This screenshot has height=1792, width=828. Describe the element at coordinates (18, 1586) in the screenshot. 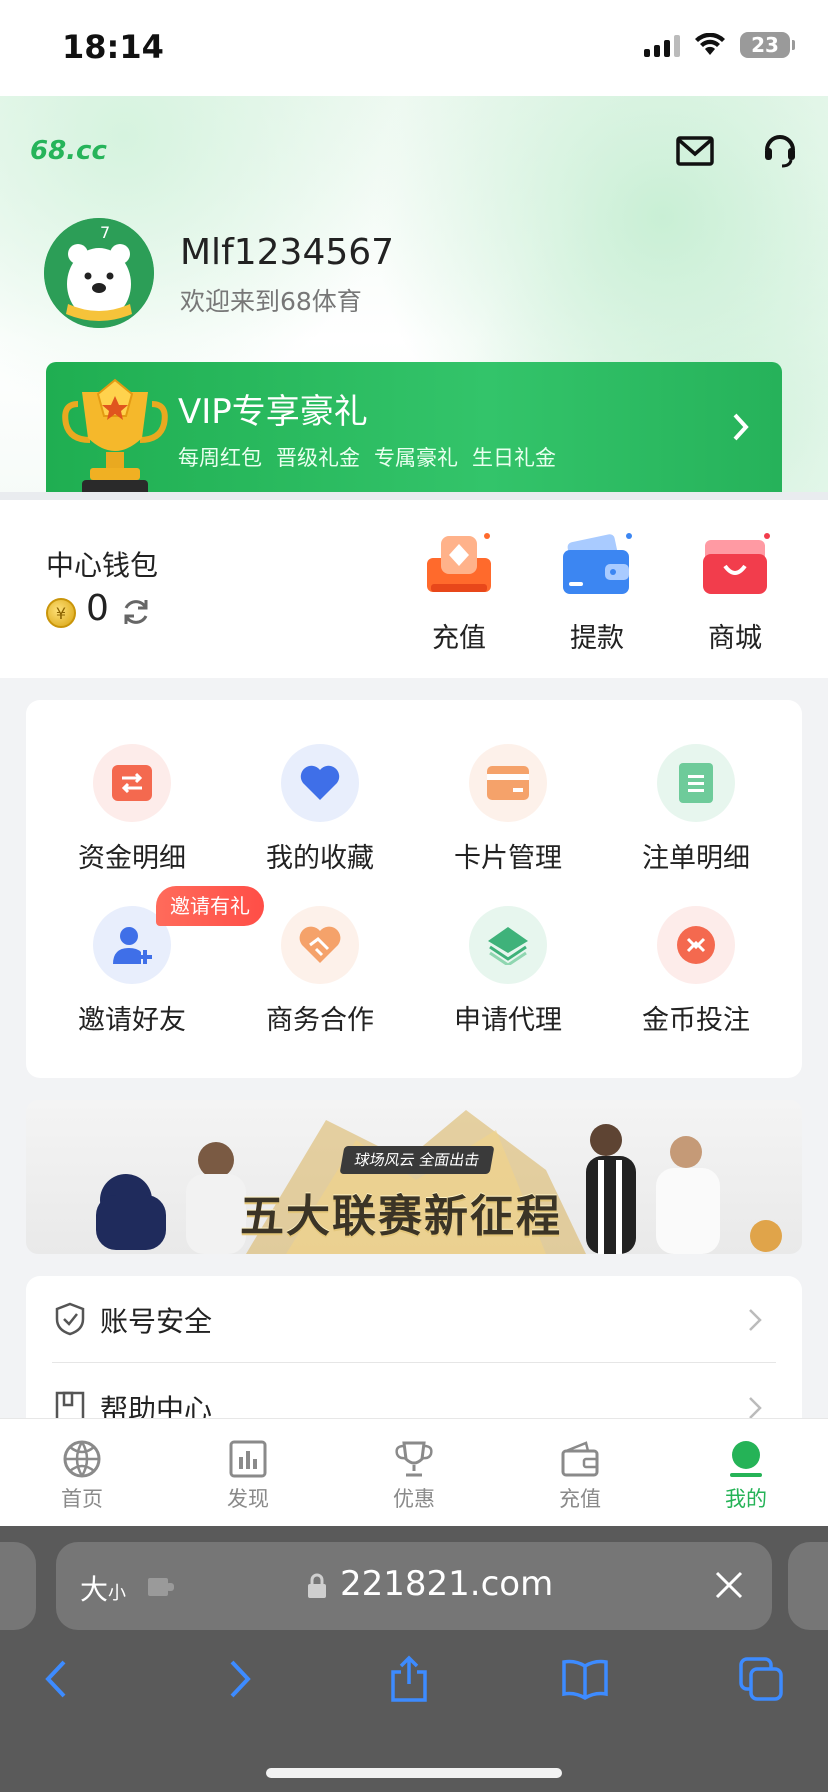

I see `previous-tab-preview` at that location.